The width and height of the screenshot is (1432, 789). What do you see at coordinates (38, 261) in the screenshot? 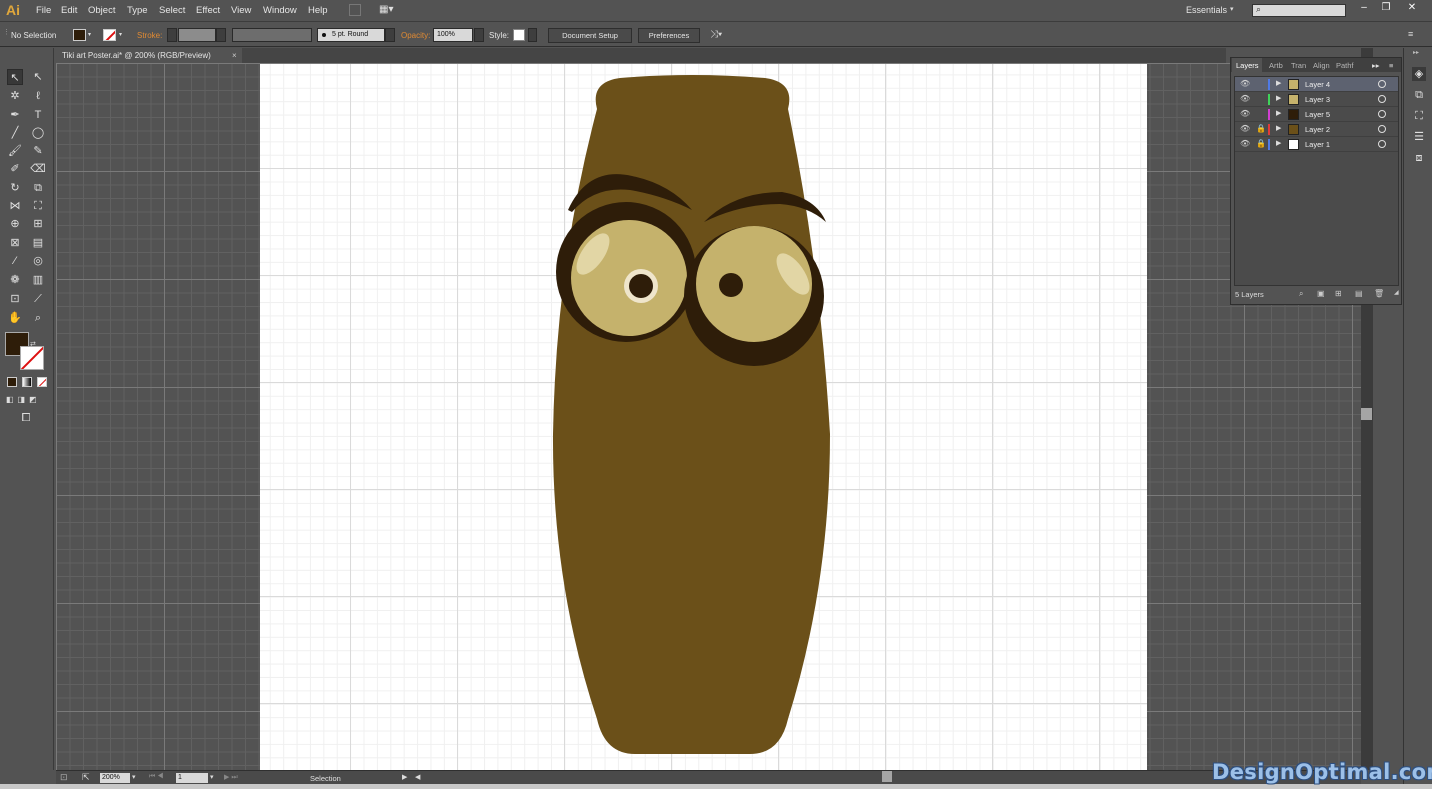
I see `blend-tool-icon: ◎` at bounding box center [38, 261].